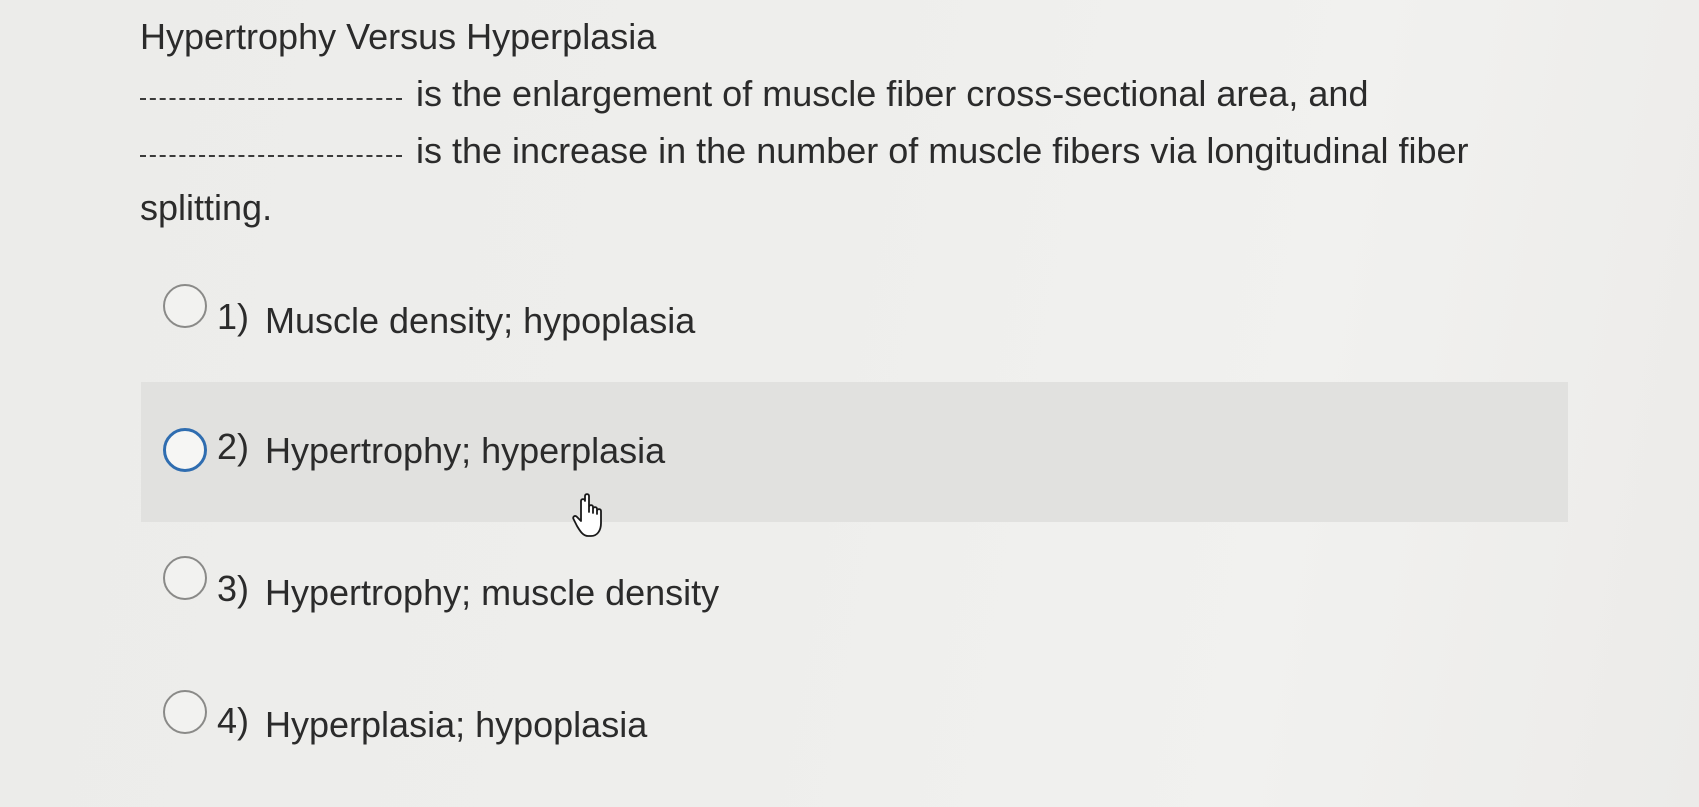  Describe the element at coordinates (456, 724) in the screenshot. I see `option-label-4: Hyperplasia; hypoplasia` at that location.